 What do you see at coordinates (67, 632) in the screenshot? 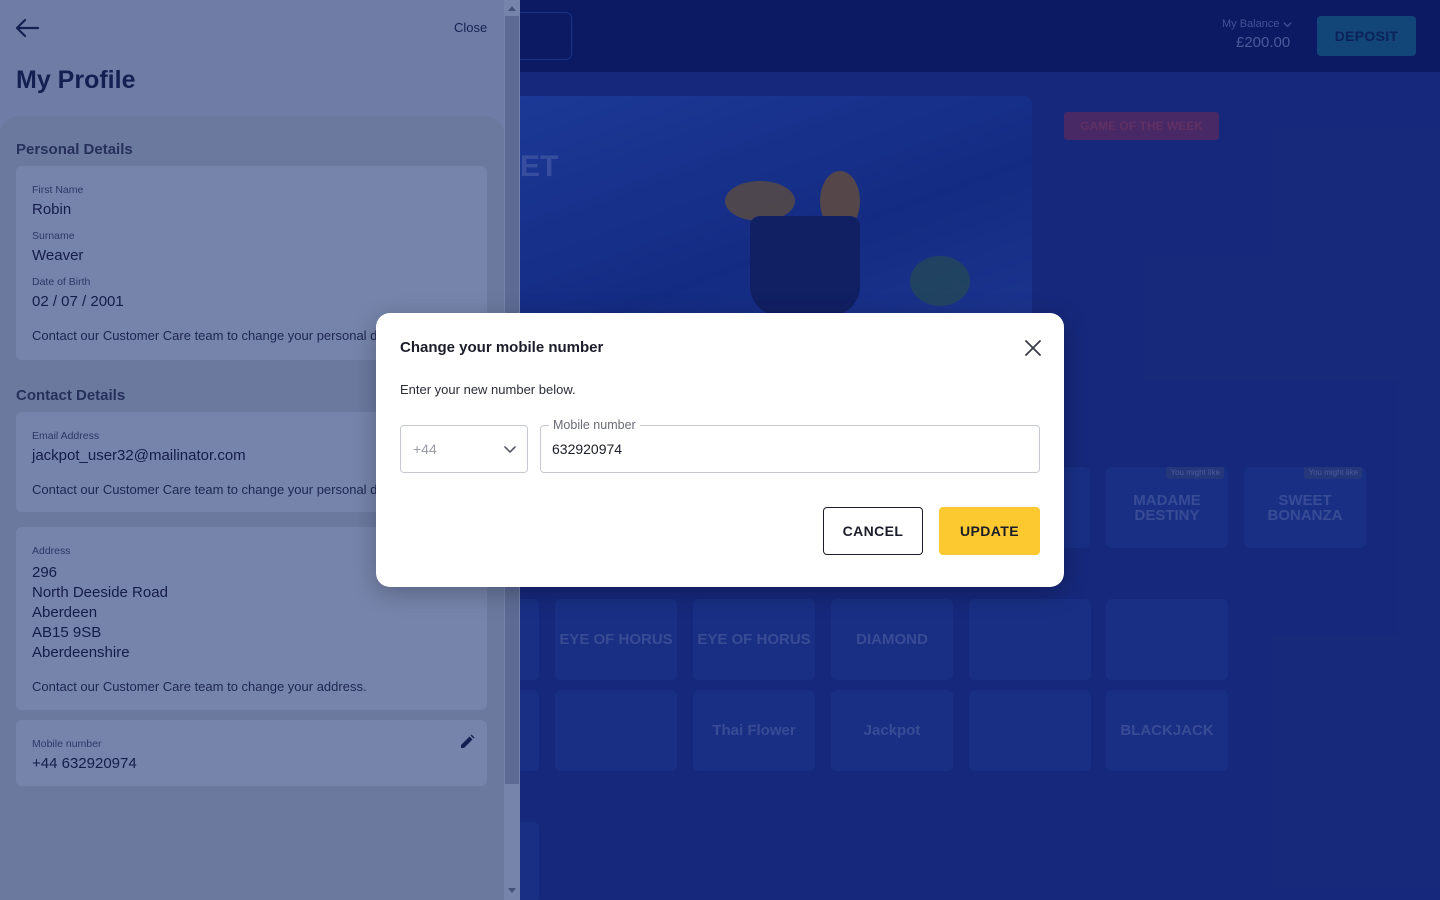
I see `address-line: AB15 9SB` at bounding box center [67, 632].